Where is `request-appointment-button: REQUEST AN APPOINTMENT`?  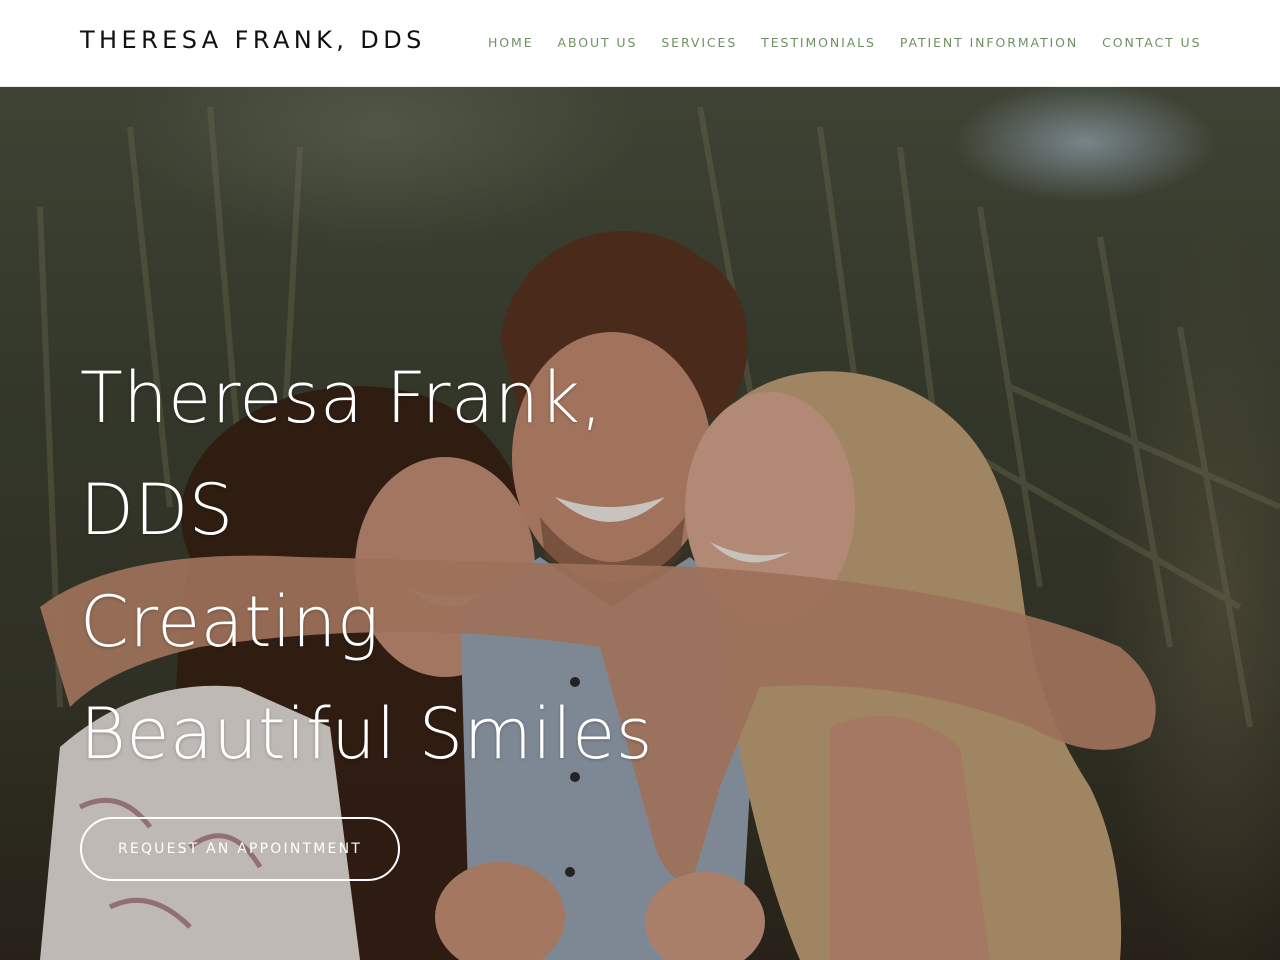
request-appointment-button: REQUEST AN APPOINTMENT is located at coordinates (240, 849).